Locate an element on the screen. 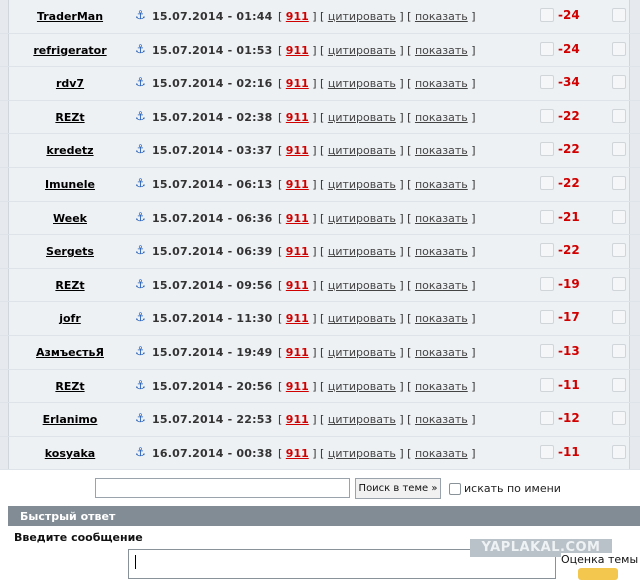 This screenshot has height=580, width=640. search-by-name-checkbox is located at coordinates (455, 489).